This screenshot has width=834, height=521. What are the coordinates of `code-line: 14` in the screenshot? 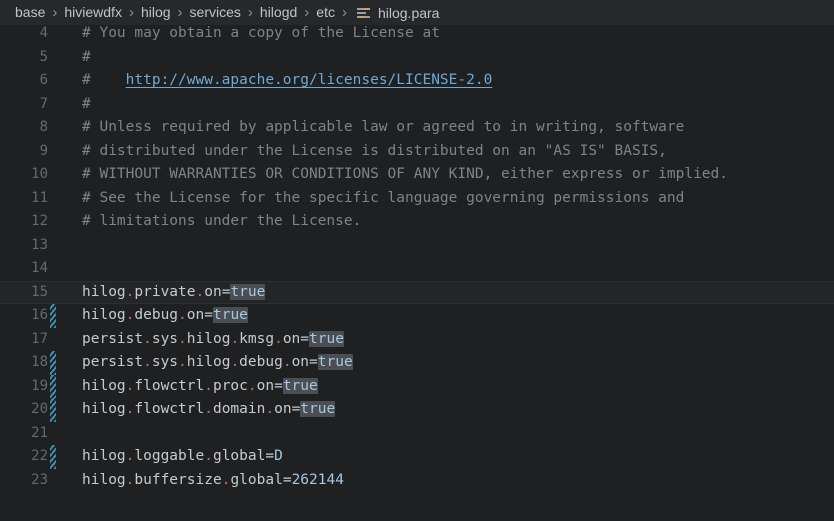 It's located at (417, 269).